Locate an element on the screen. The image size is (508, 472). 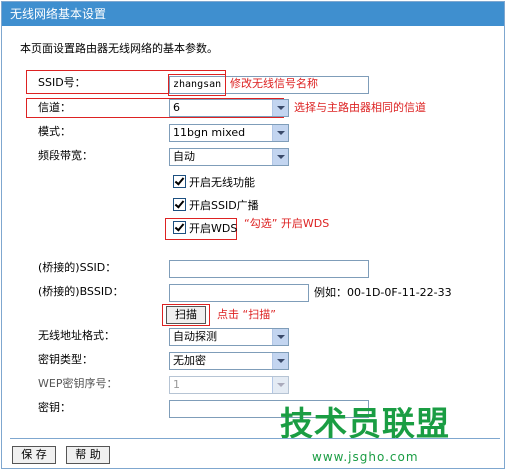
wep-index-value: 1 is located at coordinates (176, 384).